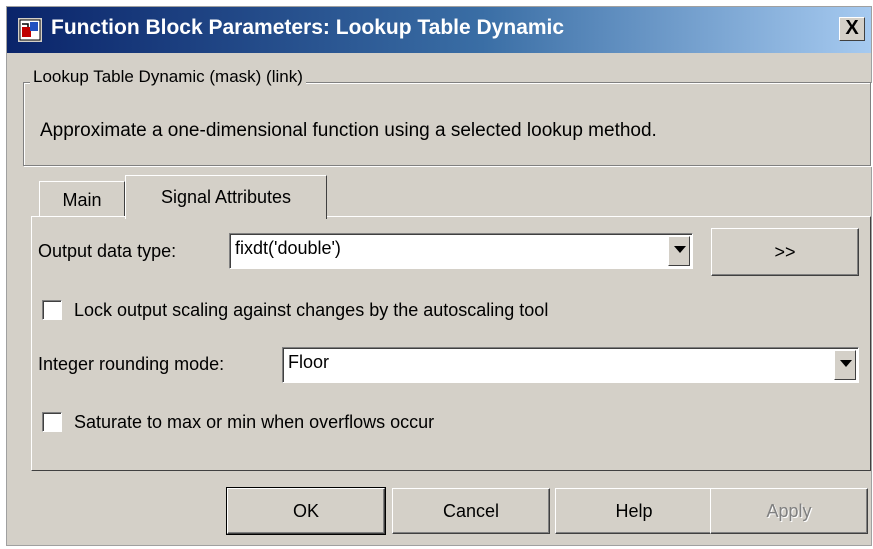 The width and height of the screenshot is (873, 549). I want to click on simulink-block-icon, so click(30, 30).